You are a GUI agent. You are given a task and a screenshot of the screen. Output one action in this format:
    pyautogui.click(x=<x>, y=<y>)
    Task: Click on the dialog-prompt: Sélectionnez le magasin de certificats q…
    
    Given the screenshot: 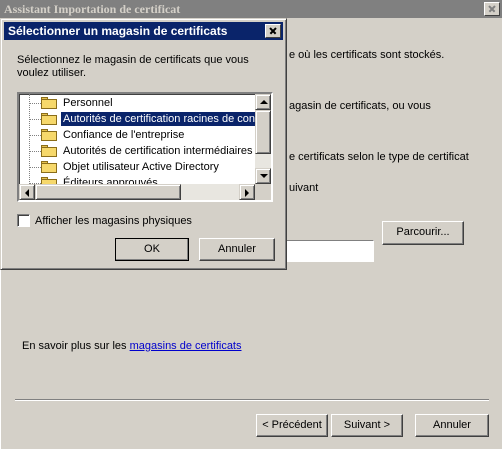 What is the action you would take?
    pyautogui.click(x=133, y=66)
    